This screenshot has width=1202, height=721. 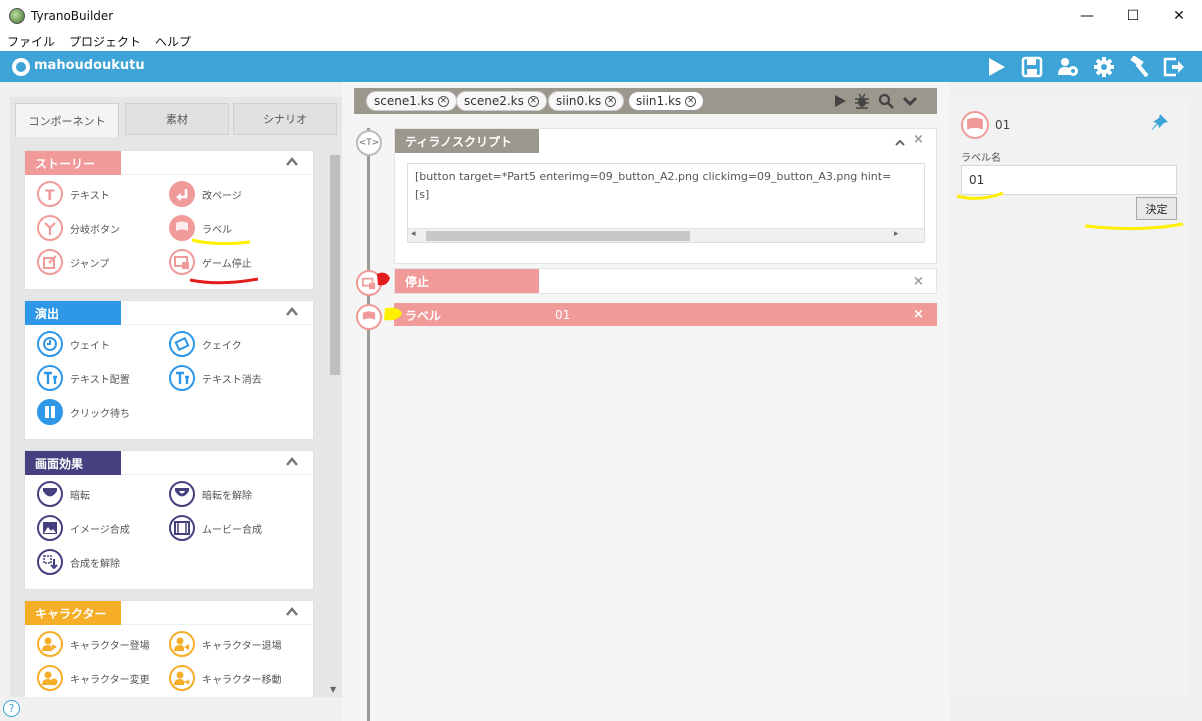 What do you see at coordinates (215, 528) in the screenshot?
I see `component-movie-composite: ムービー合成` at bounding box center [215, 528].